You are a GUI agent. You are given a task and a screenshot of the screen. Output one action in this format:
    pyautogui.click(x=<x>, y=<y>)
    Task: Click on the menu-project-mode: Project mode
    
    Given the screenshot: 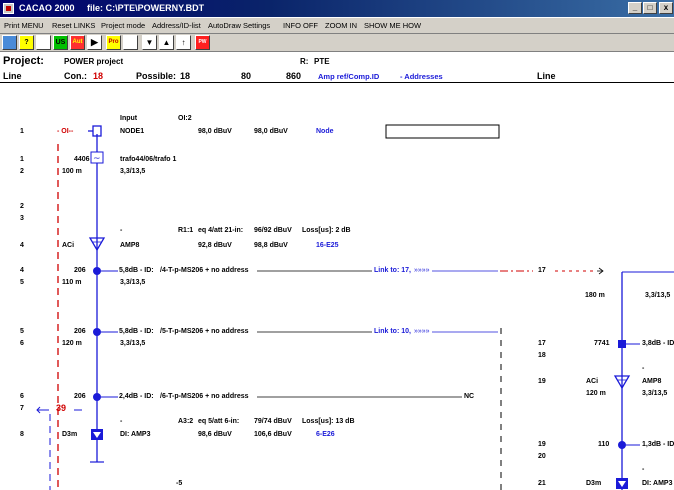 What is the action you would take?
    pyautogui.click(x=123, y=25)
    